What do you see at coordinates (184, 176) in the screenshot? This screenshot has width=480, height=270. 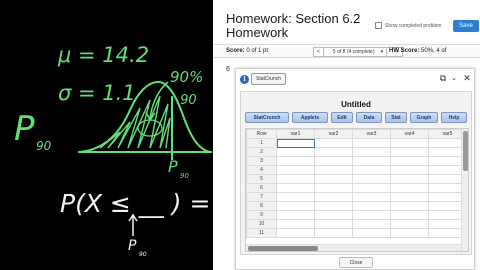 I see `curve-percentile-subscript: 90` at bounding box center [184, 176].